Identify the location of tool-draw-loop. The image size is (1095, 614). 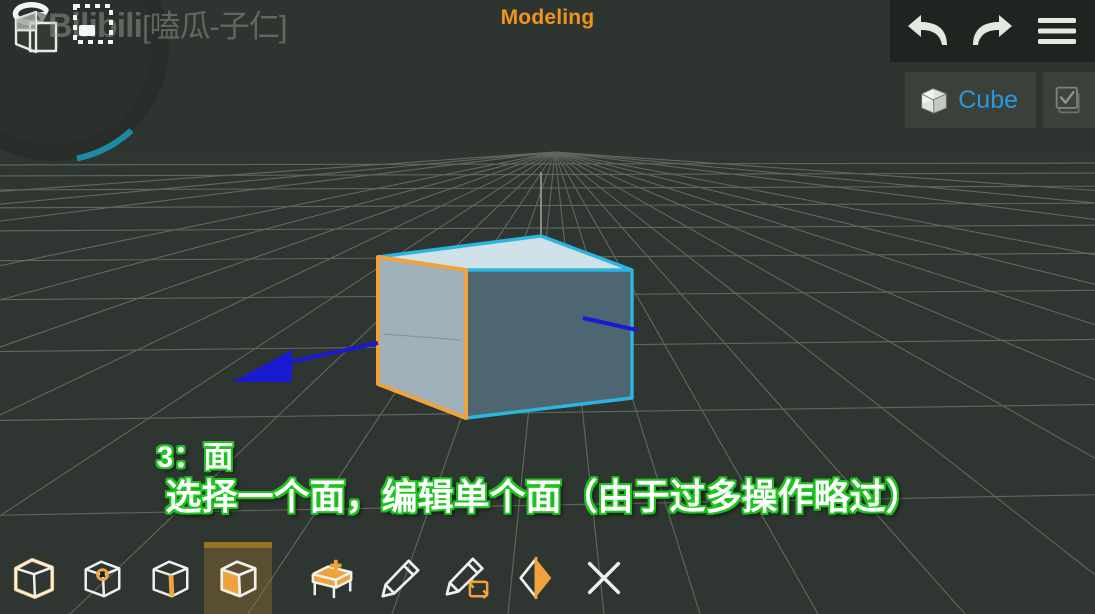
(468, 578).